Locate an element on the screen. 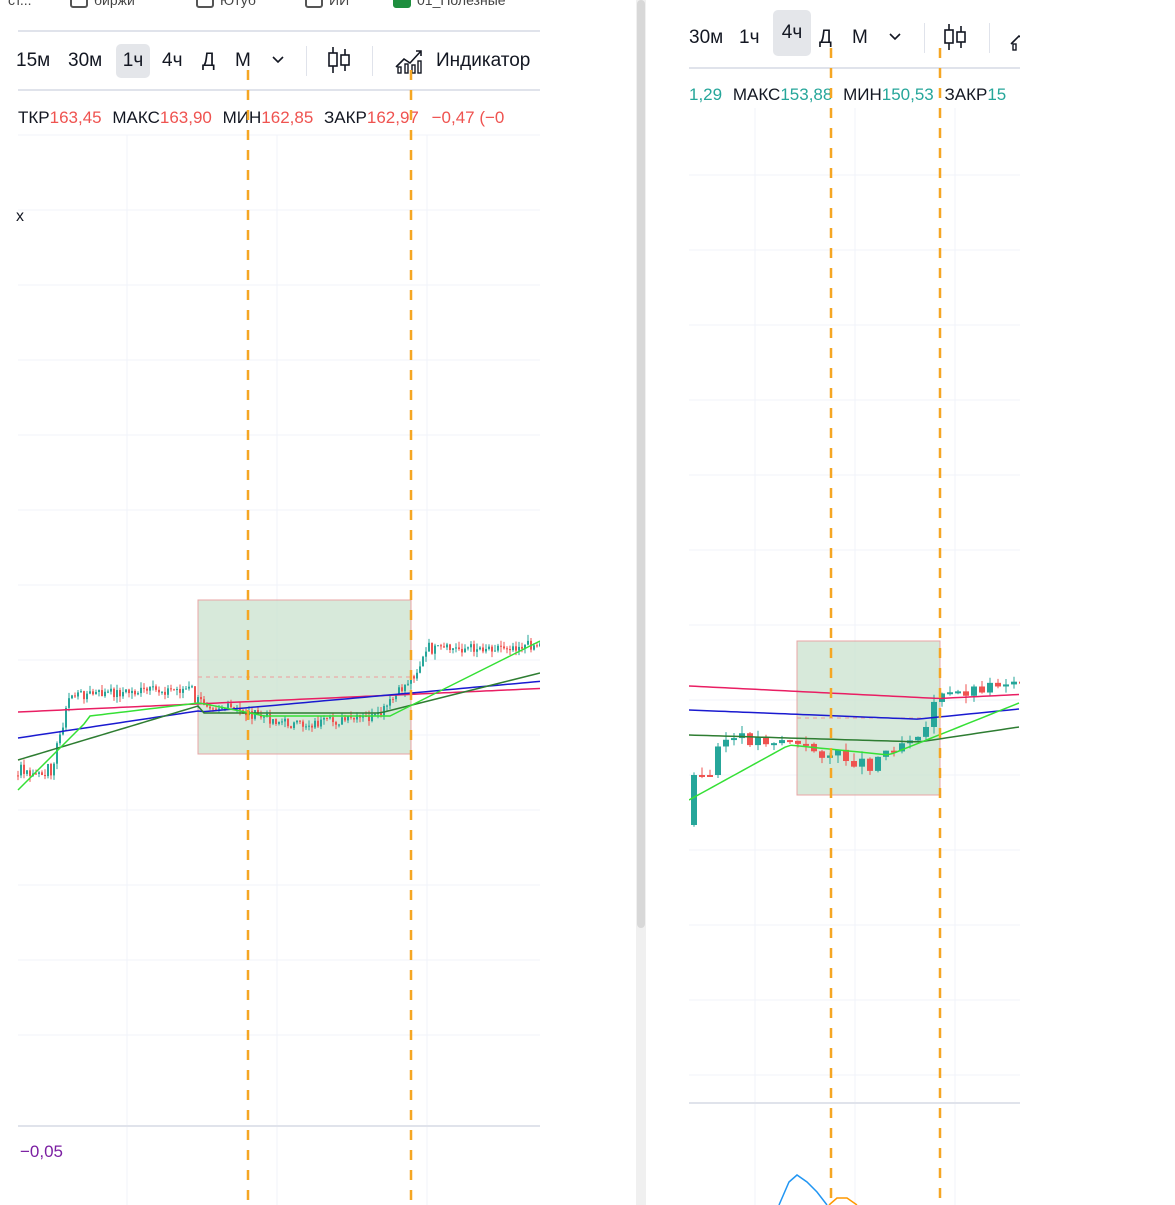 The image size is (1175, 1205). indicator-line-orange is located at coordinates (843, 1201).